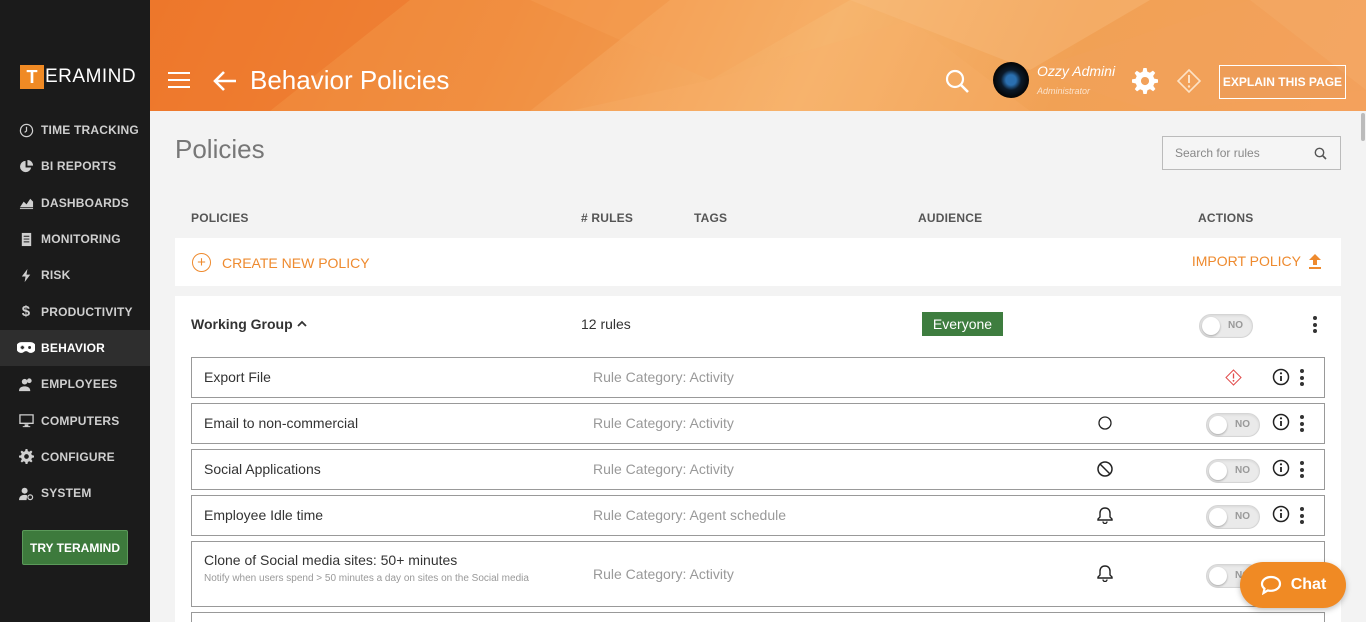 This screenshot has height=622, width=1366. I want to click on user-name: Ozzy Admini, so click(1076, 71).